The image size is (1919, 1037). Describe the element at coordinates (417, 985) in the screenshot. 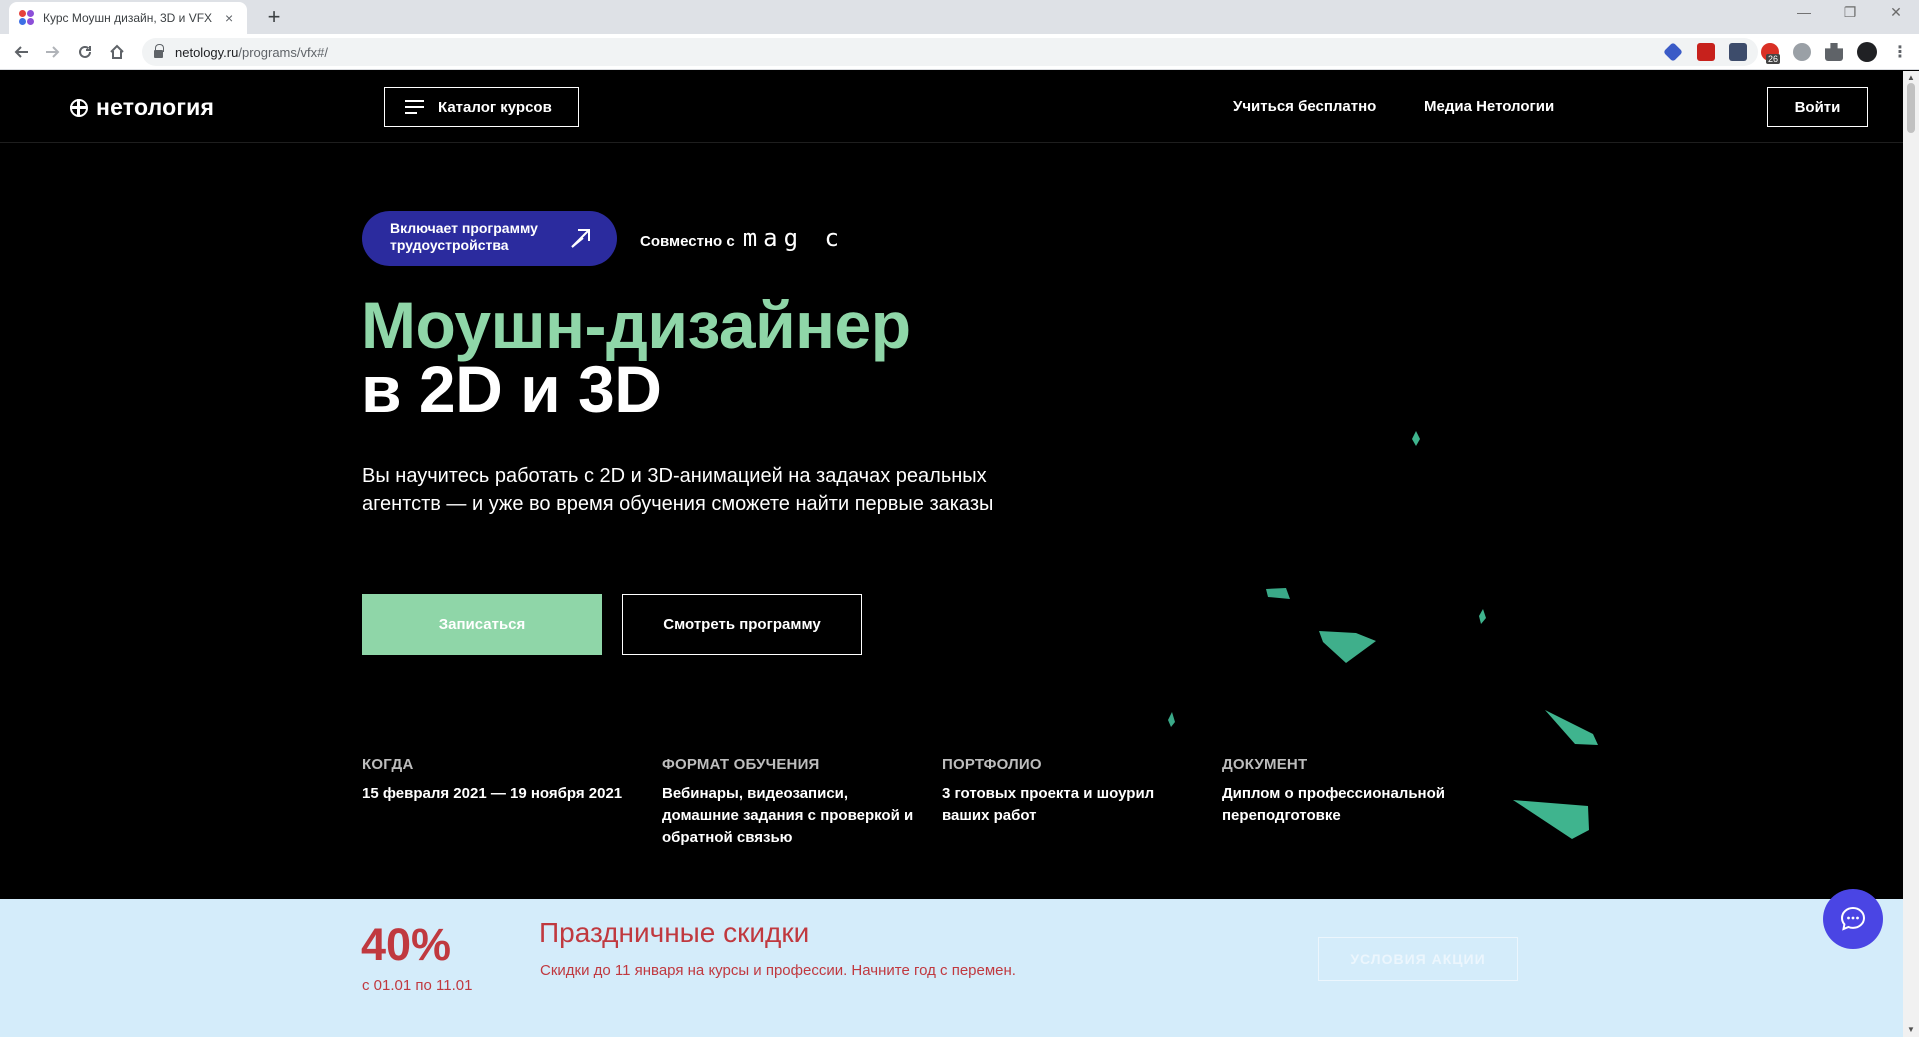

I see `promo-dates: с 01.01 по 11.01` at that location.